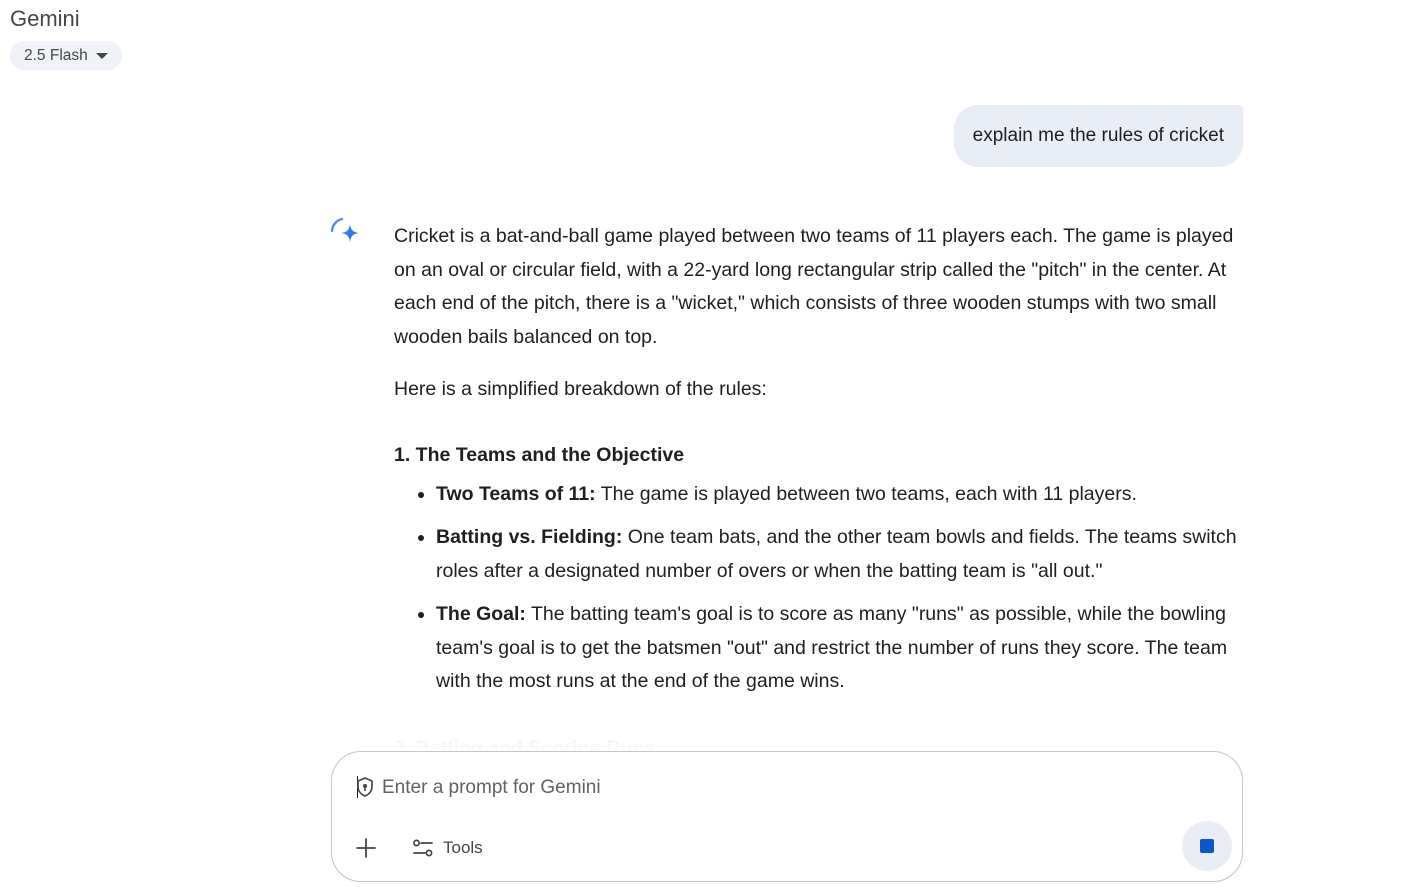 The image size is (1411, 892). What do you see at coordinates (787, 816) in the screenshot?
I see `prompt-composer: Tools` at bounding box center [787, 816].